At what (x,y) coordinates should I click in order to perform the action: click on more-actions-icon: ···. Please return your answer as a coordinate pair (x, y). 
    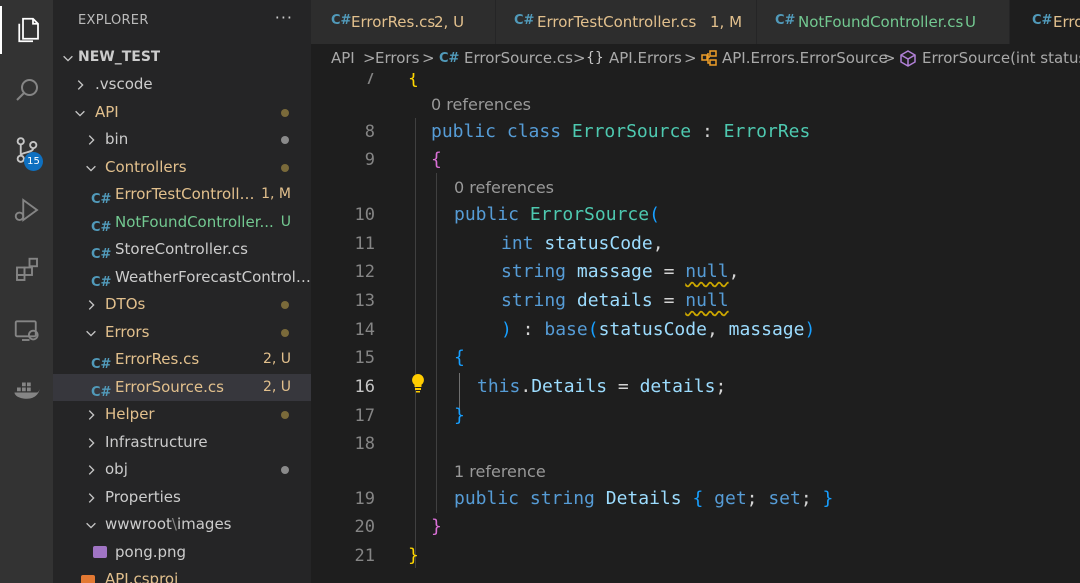
    Looking at the image, I should click on (284, 17).